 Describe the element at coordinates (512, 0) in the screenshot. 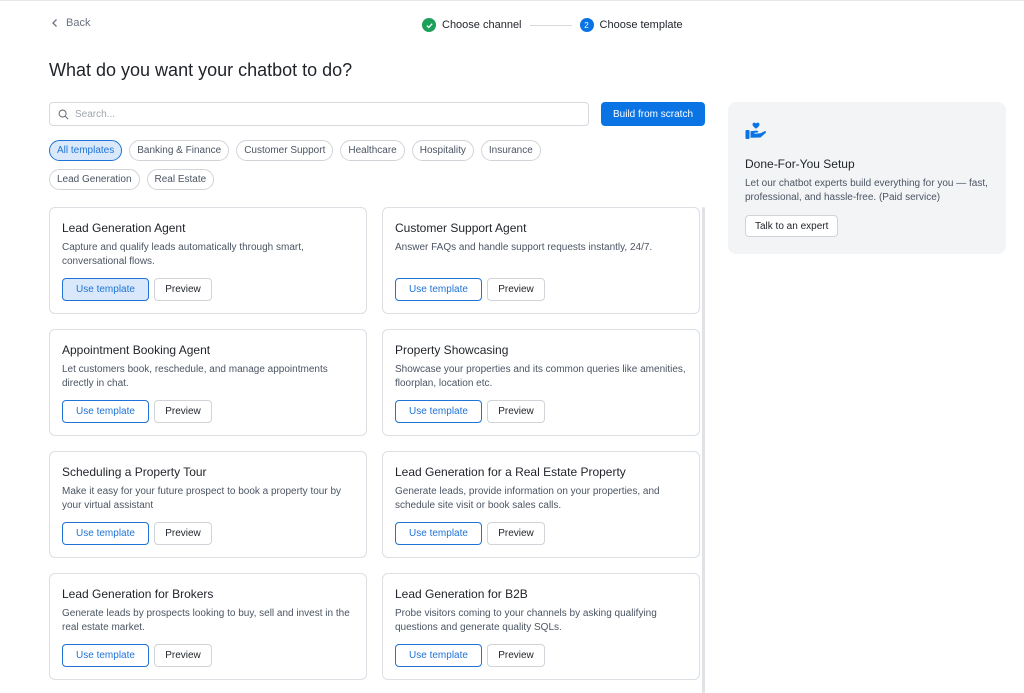

I see `top-divider` at that location.